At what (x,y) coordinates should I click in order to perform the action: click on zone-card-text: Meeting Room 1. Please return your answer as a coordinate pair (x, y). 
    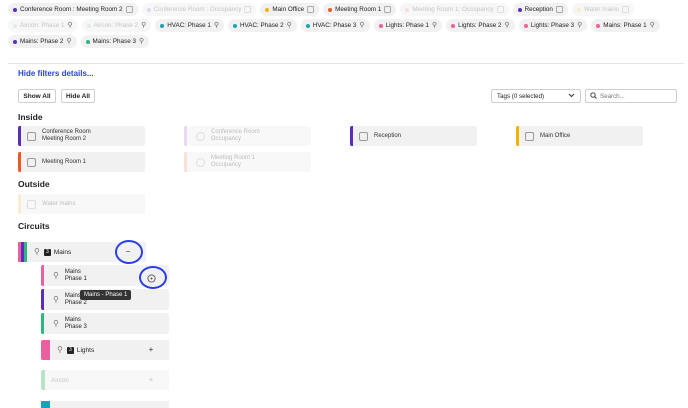
    Looking at the image, I should click on (64, 162).